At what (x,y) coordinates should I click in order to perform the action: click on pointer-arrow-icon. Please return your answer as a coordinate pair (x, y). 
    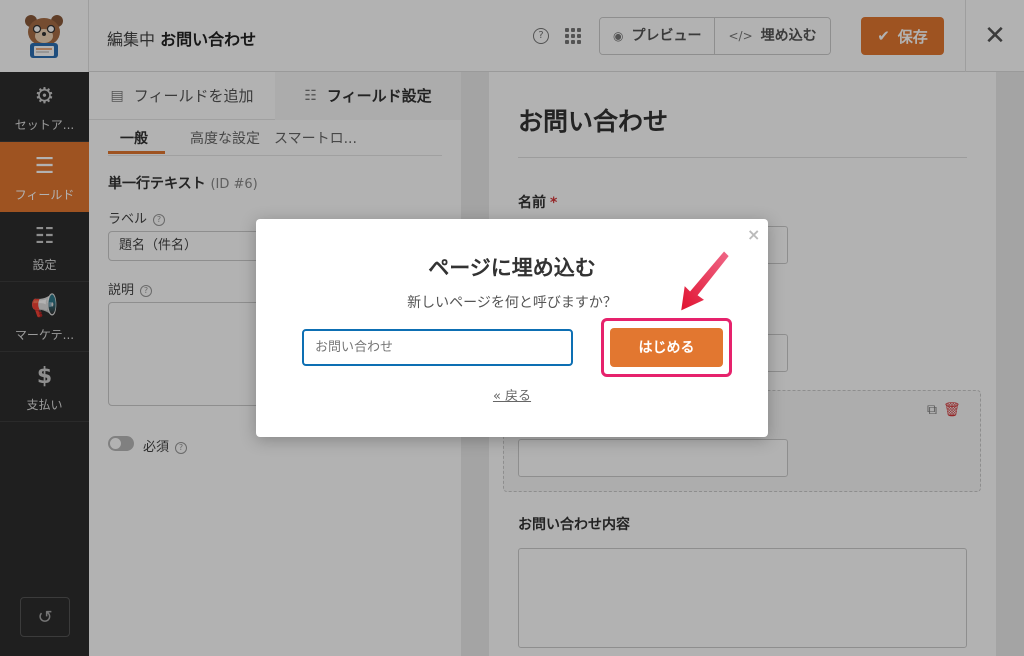
    Looking at the image, I should click on (705, 281).